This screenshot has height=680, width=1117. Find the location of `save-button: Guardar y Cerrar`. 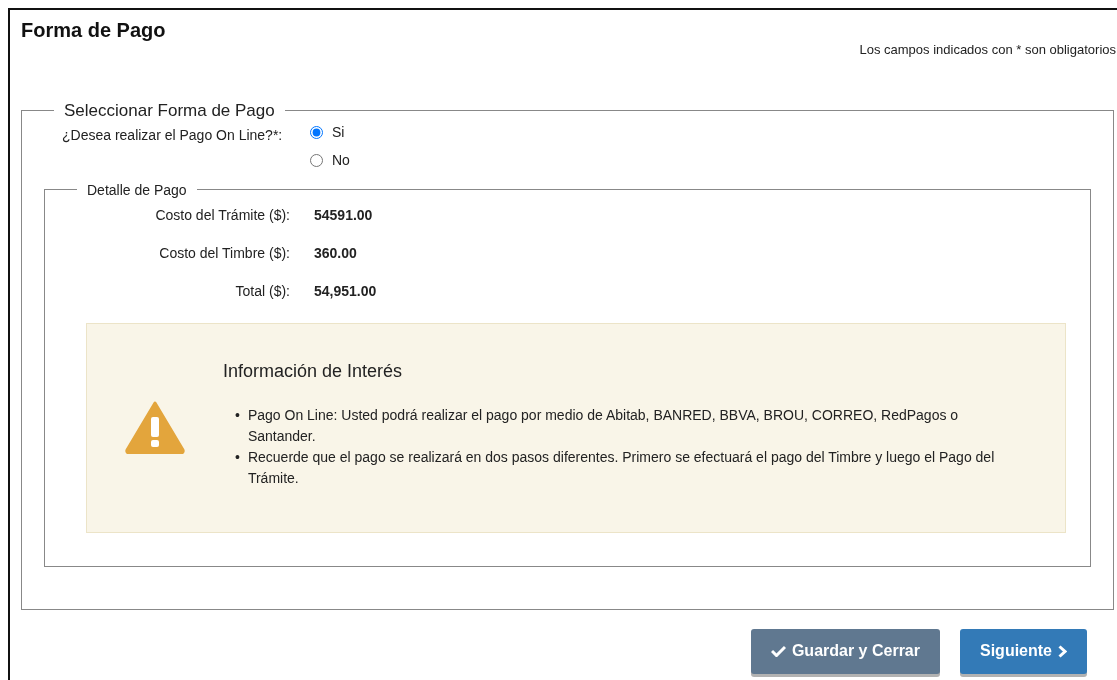

save-button: Guardar y Cerrar is located at coordinates (845, 651).